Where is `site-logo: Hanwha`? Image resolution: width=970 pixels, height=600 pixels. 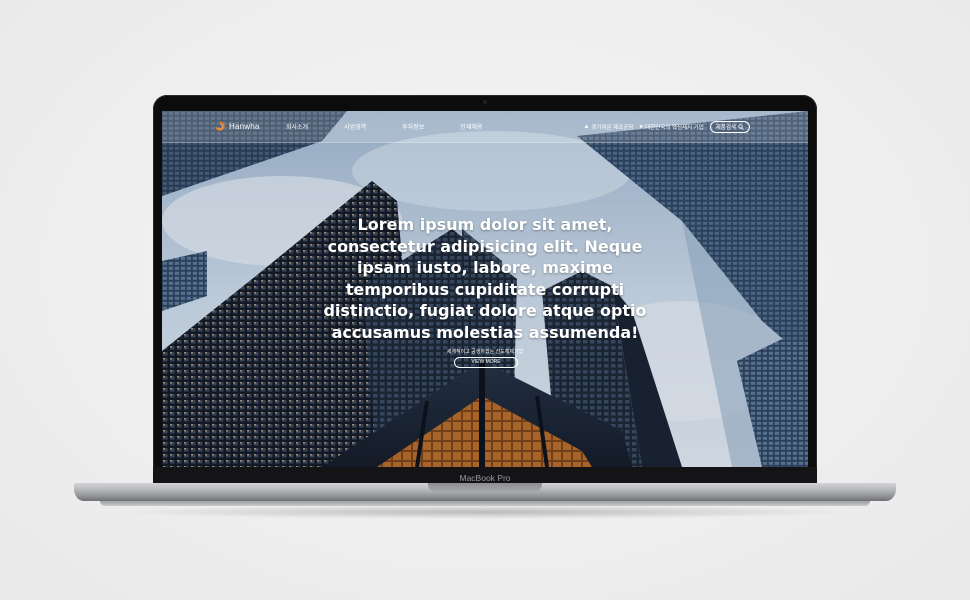
site-logo: Hanwha is located at coordinates (237, 126).